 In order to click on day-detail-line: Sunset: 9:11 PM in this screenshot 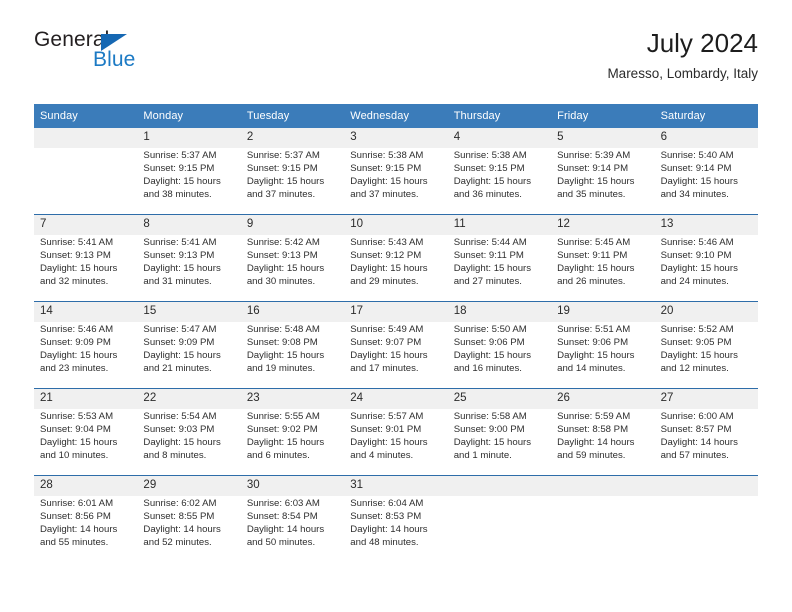, I will do `click(592, 255)`.